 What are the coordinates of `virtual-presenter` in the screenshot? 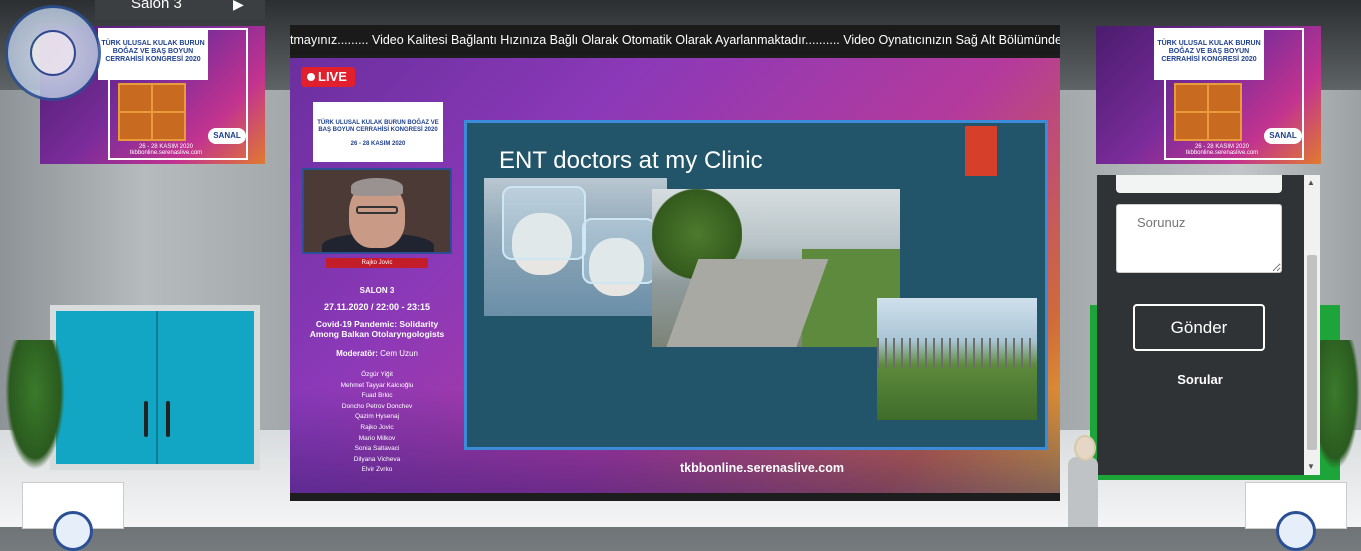 It's located at (1083, 481).